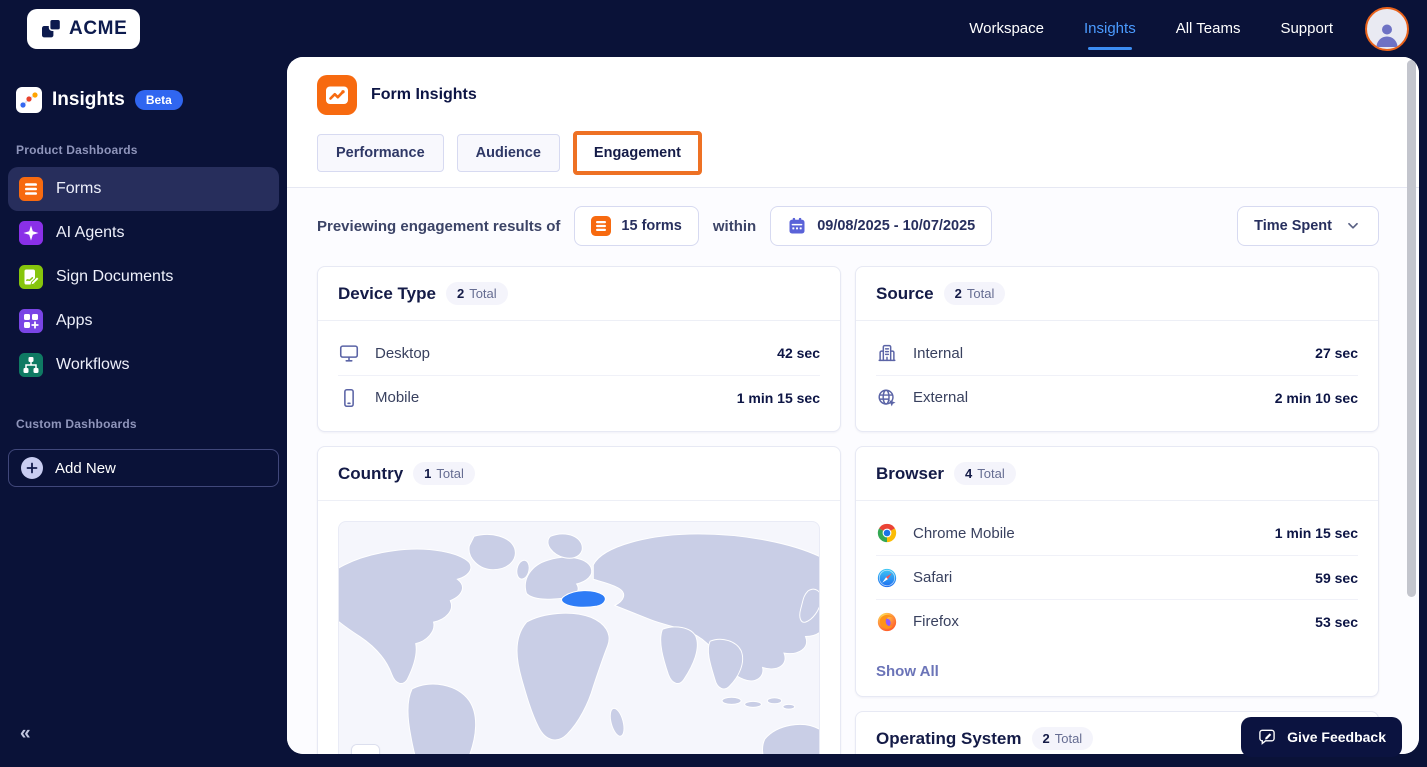  What do you see at coordinates (579, 353) in the screenshot?
I see `stat-row: Desktop 42 sec` at bounding box center [579, 353].